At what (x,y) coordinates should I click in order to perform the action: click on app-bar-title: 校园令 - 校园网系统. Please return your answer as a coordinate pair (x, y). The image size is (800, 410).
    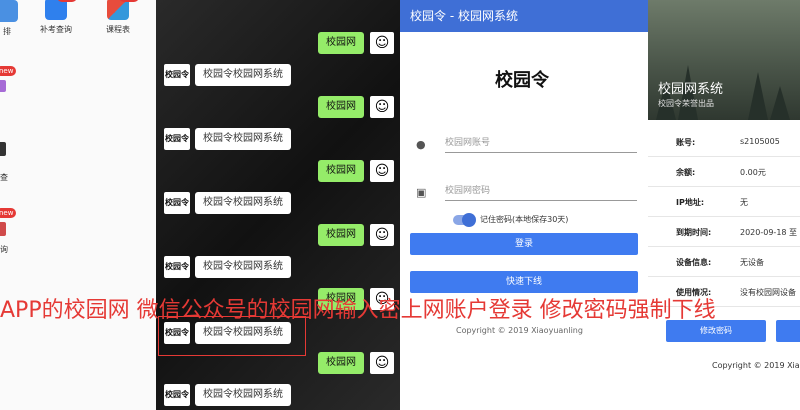
    Looking at the image, I should click on (524, 16).